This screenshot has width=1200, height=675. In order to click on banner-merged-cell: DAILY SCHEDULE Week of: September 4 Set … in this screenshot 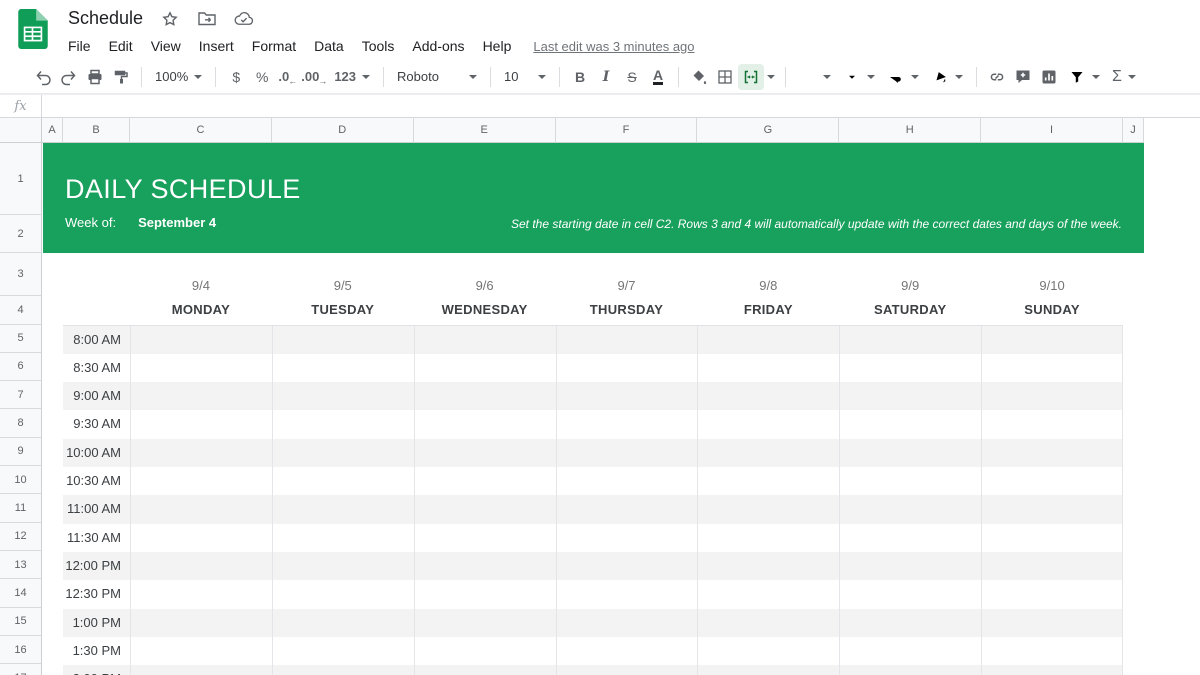, I will do `click(593, 198)`.